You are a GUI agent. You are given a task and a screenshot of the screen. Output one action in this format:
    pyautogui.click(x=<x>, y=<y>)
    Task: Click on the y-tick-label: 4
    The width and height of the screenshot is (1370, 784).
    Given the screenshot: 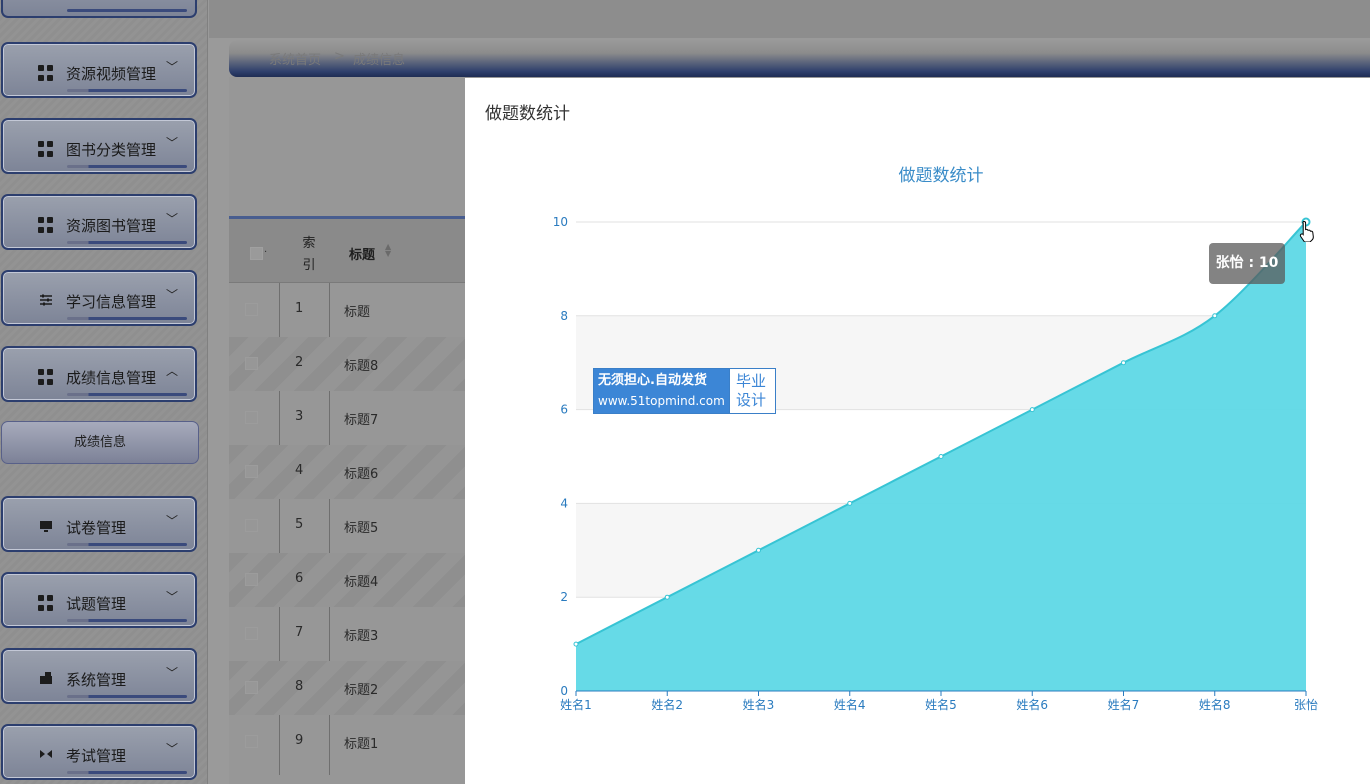 What is the action you would take?
    pyautogui.click(x=564, y=503)
    